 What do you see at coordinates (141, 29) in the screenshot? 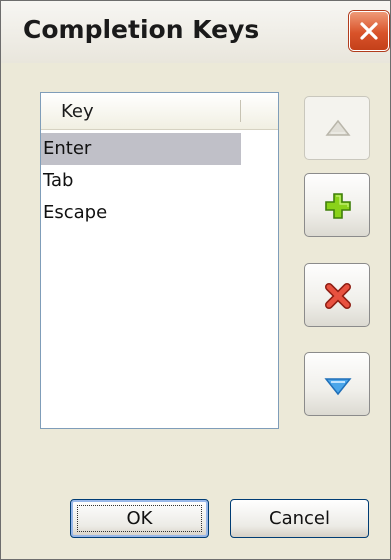
I see `dialog-title: Completion Keys` at bounding box center [141, 29].